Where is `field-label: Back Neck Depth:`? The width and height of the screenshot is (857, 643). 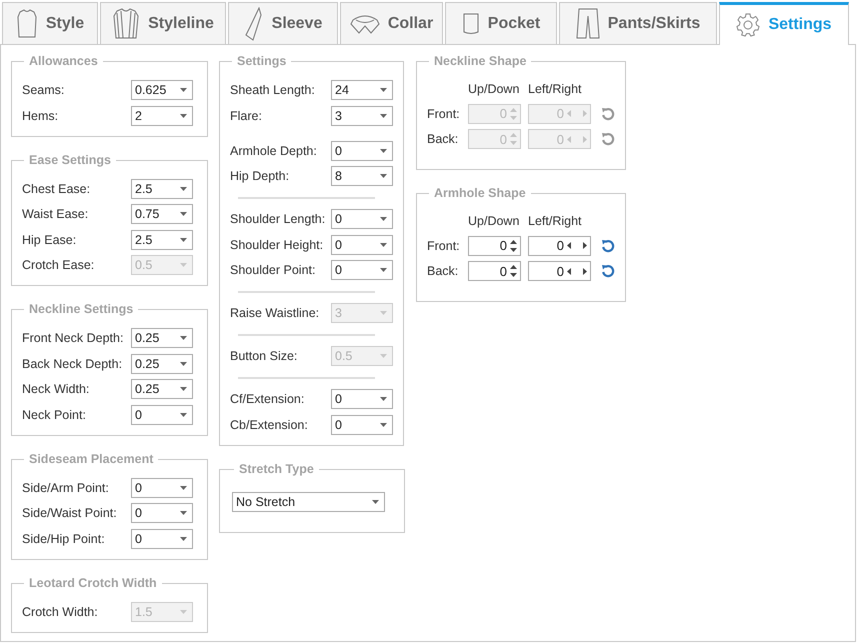 field-label: Back Neck Depth: is located at coordinates (73, 363).